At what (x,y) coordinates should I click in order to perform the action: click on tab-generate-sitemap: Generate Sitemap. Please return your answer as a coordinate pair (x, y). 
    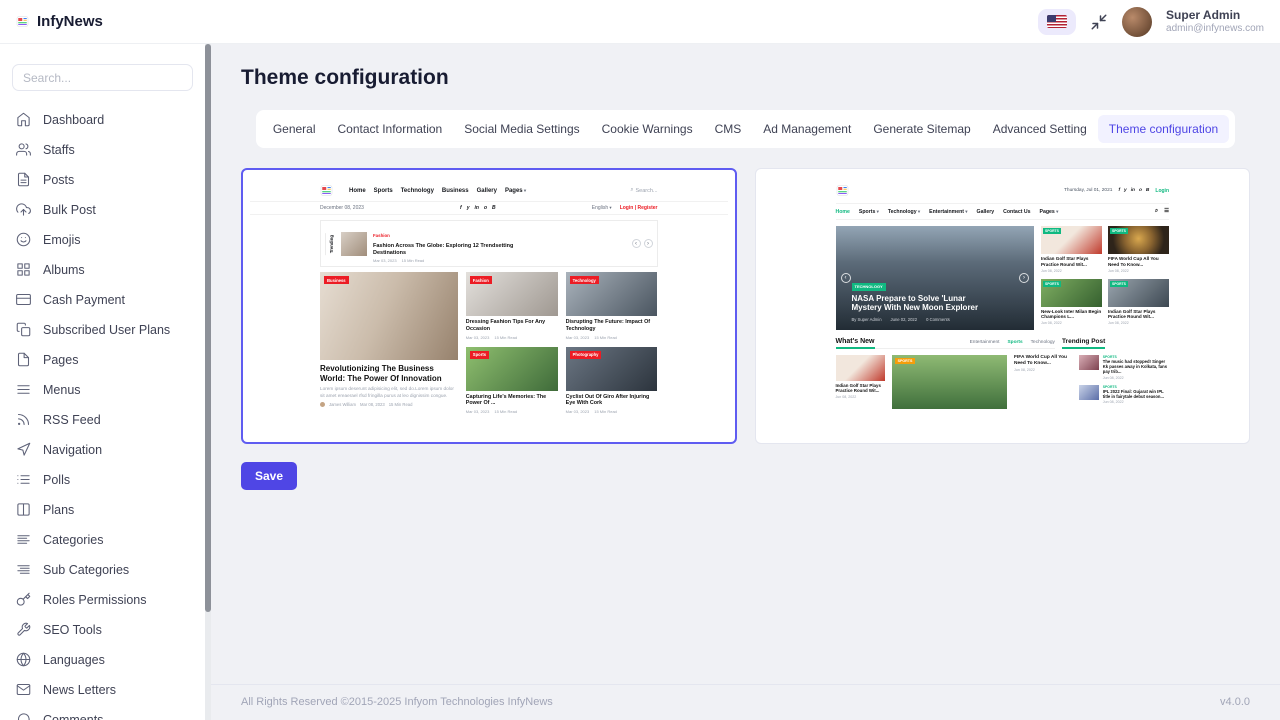
    Looking at the image, I should click on (921, 129).